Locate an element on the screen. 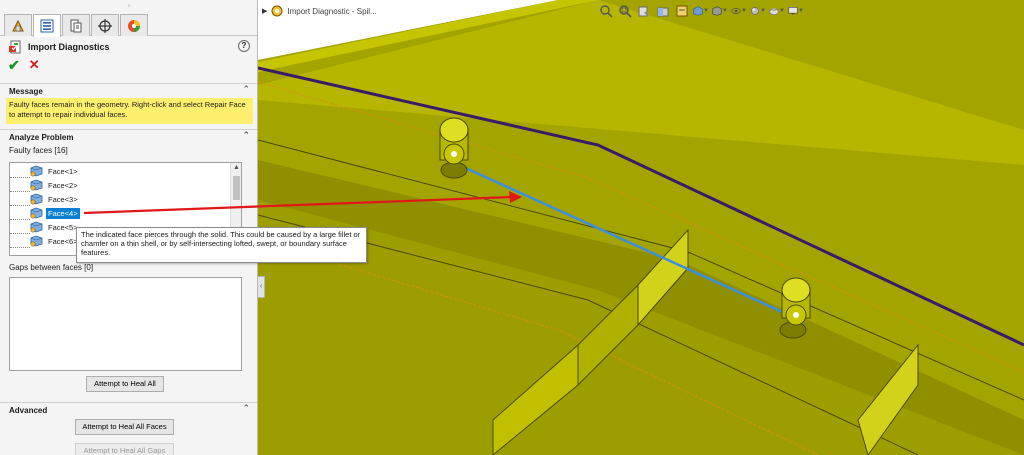 This screenshot has height=455, width=1024. zoom-to-area-icon is located at coordinates (625, 11).